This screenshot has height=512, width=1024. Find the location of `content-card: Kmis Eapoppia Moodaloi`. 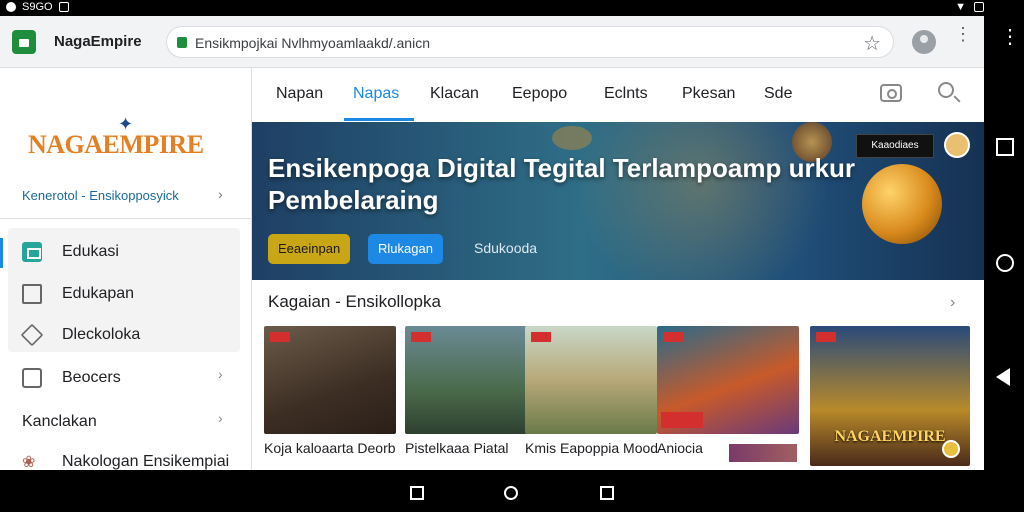

content-card: Kmis Eapoppia Moodaloi is located at coordinates (591, 391).